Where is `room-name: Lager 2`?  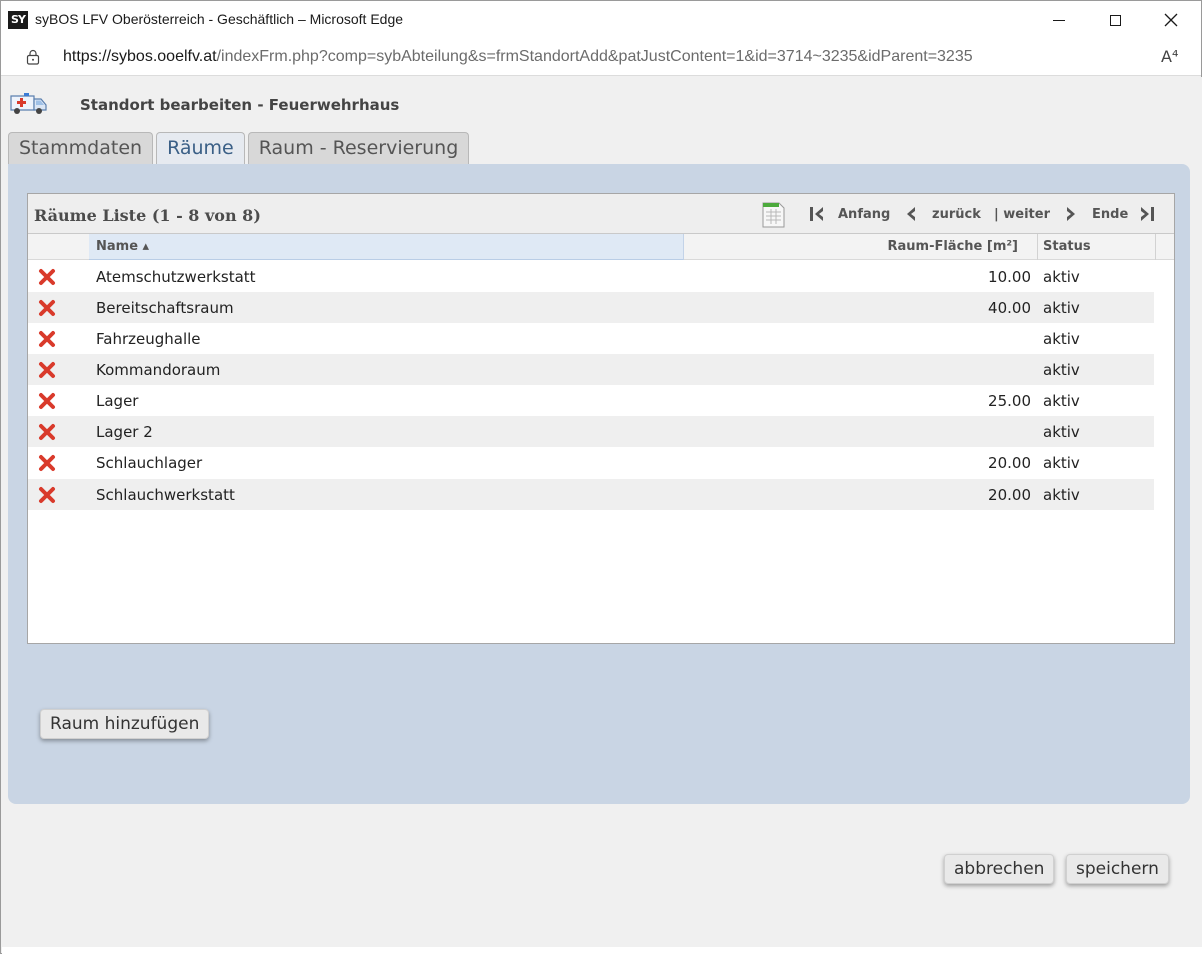 room-name: Lager 2 is located at coordinates (124, 432).